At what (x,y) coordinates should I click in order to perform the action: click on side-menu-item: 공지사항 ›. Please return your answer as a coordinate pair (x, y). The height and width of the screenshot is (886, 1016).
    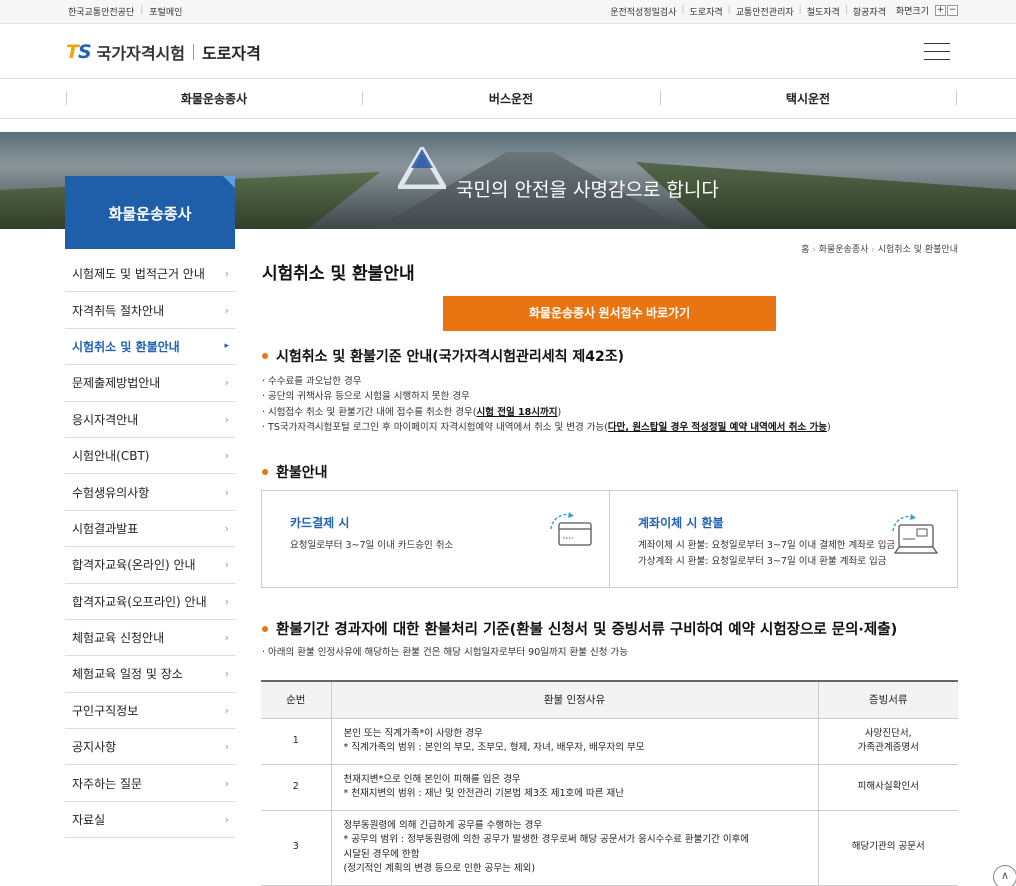
    Looking at the image, I should click on (150, 747).